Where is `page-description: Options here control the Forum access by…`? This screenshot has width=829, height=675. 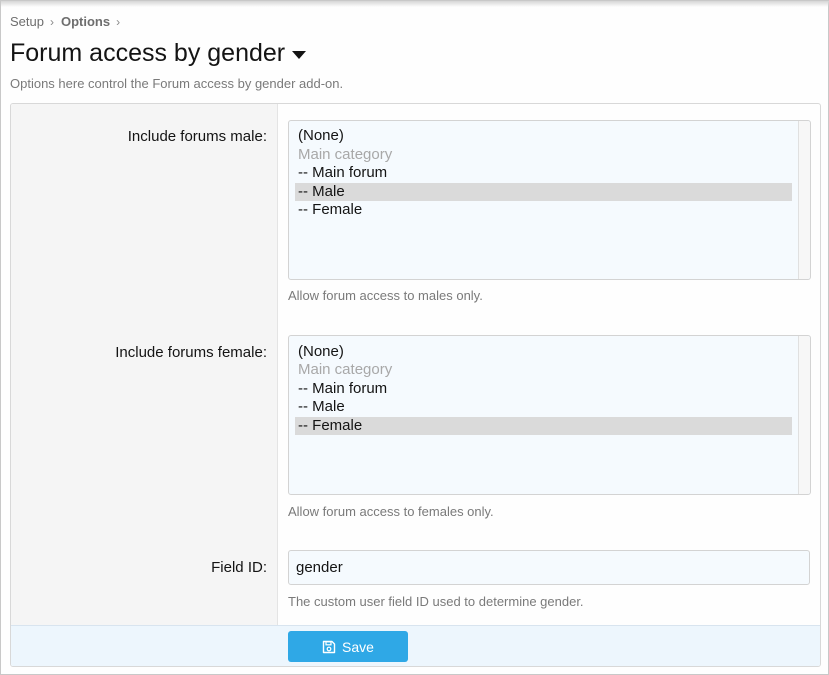 page-description: Options here control the Forum access by… is located at coordinates (177, 83).